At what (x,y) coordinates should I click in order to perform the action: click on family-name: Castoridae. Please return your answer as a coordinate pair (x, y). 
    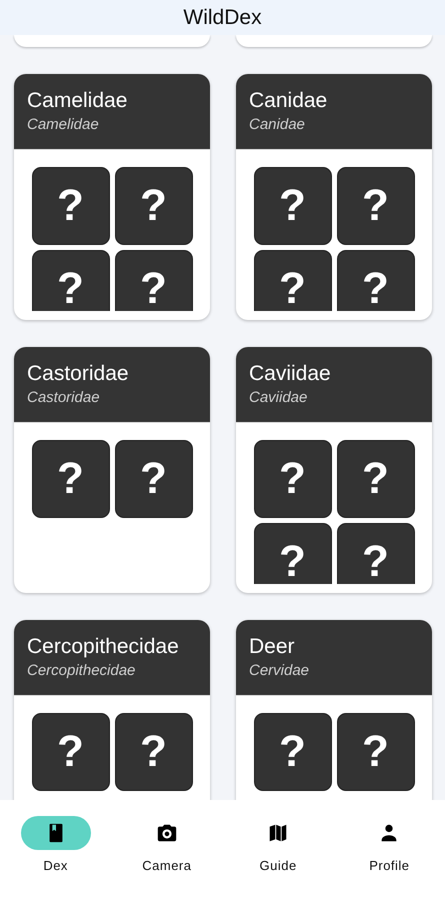
    Looking at the image, I should click on (78, 374).